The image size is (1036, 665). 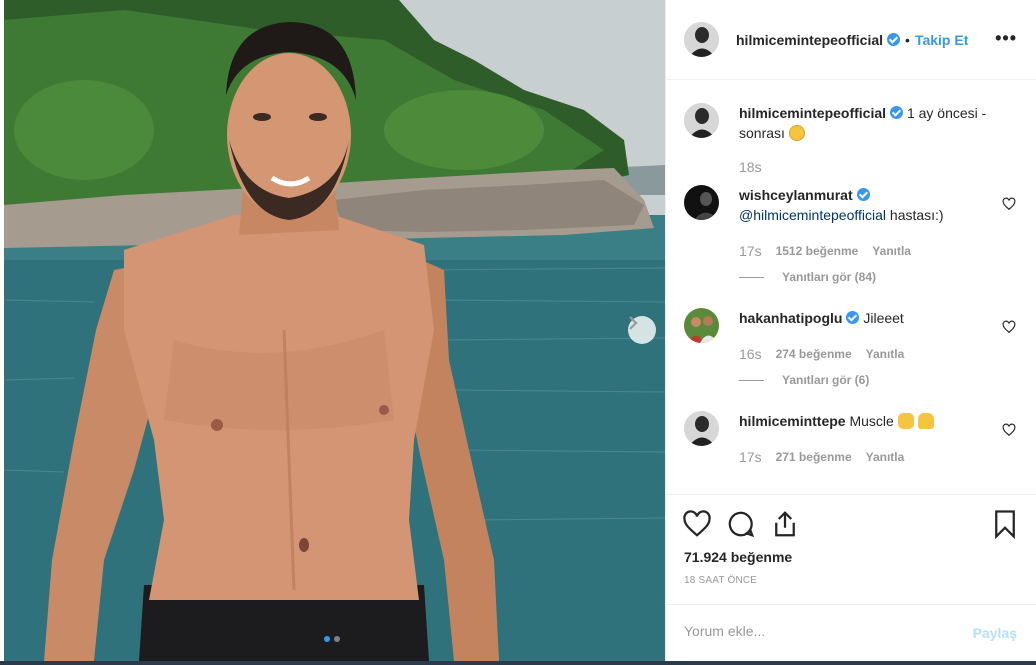 I want to click on share-icon, so click(x=785, y=524).